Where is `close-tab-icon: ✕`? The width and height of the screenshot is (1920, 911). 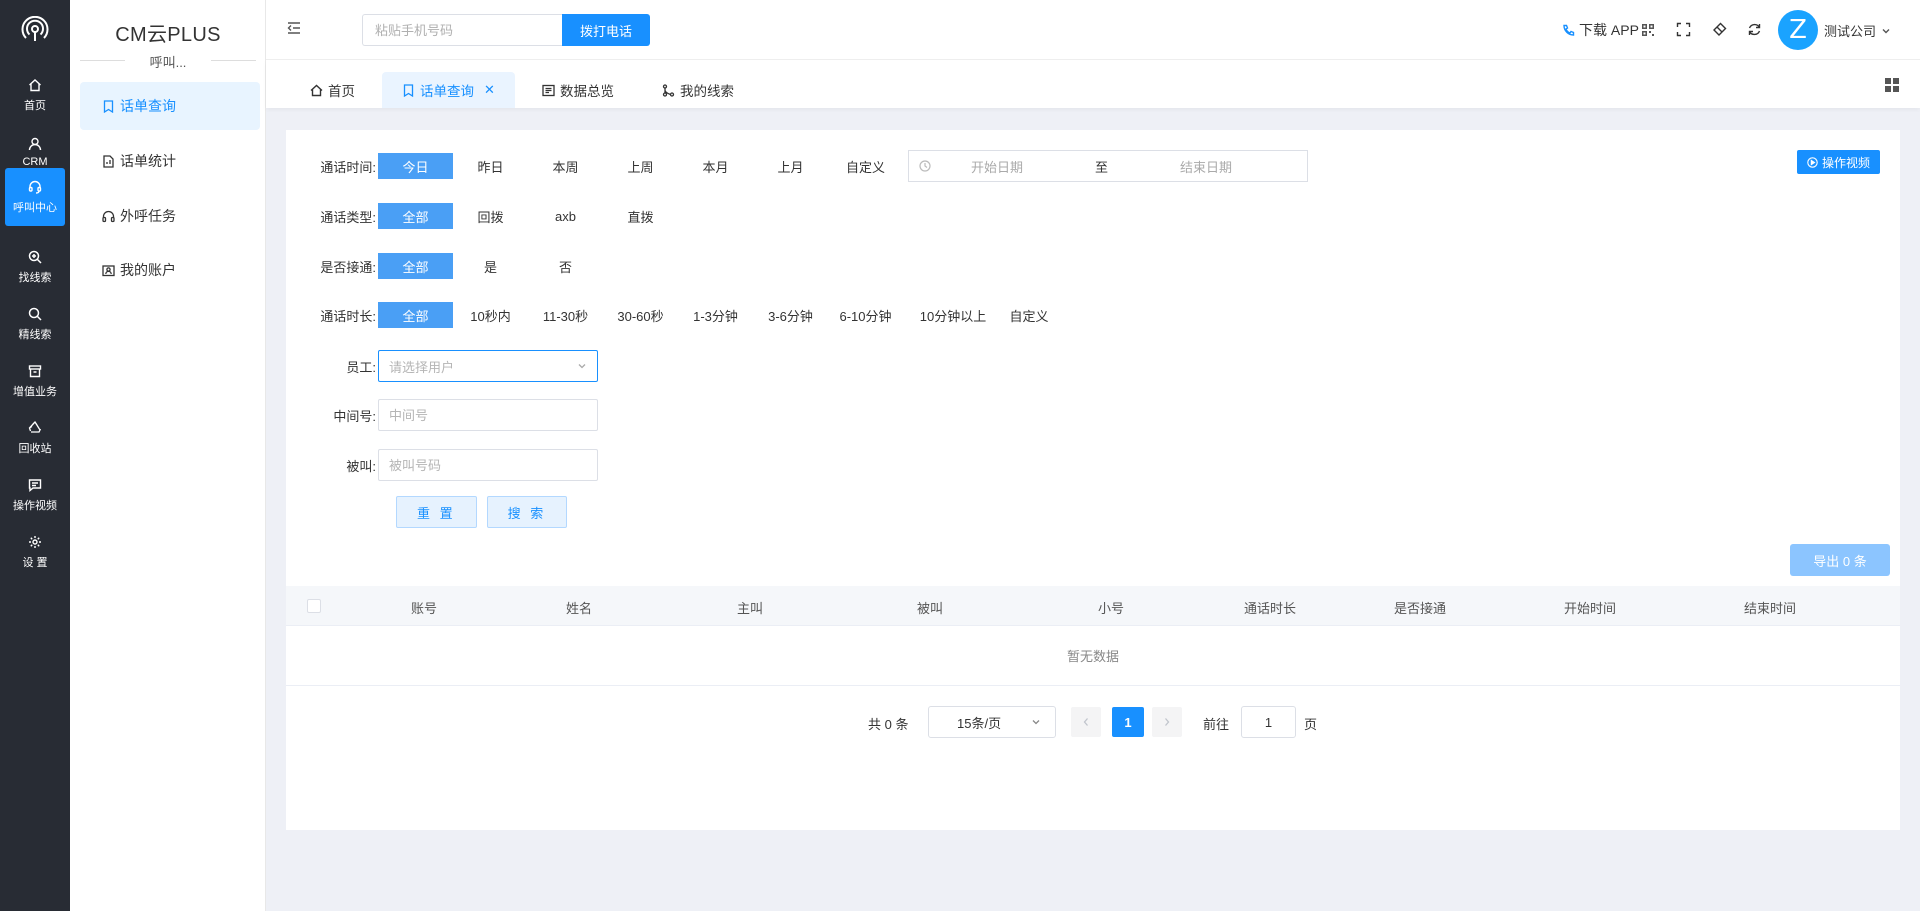 close-tab-icon: ✕ is located at coordinates (489, 90).